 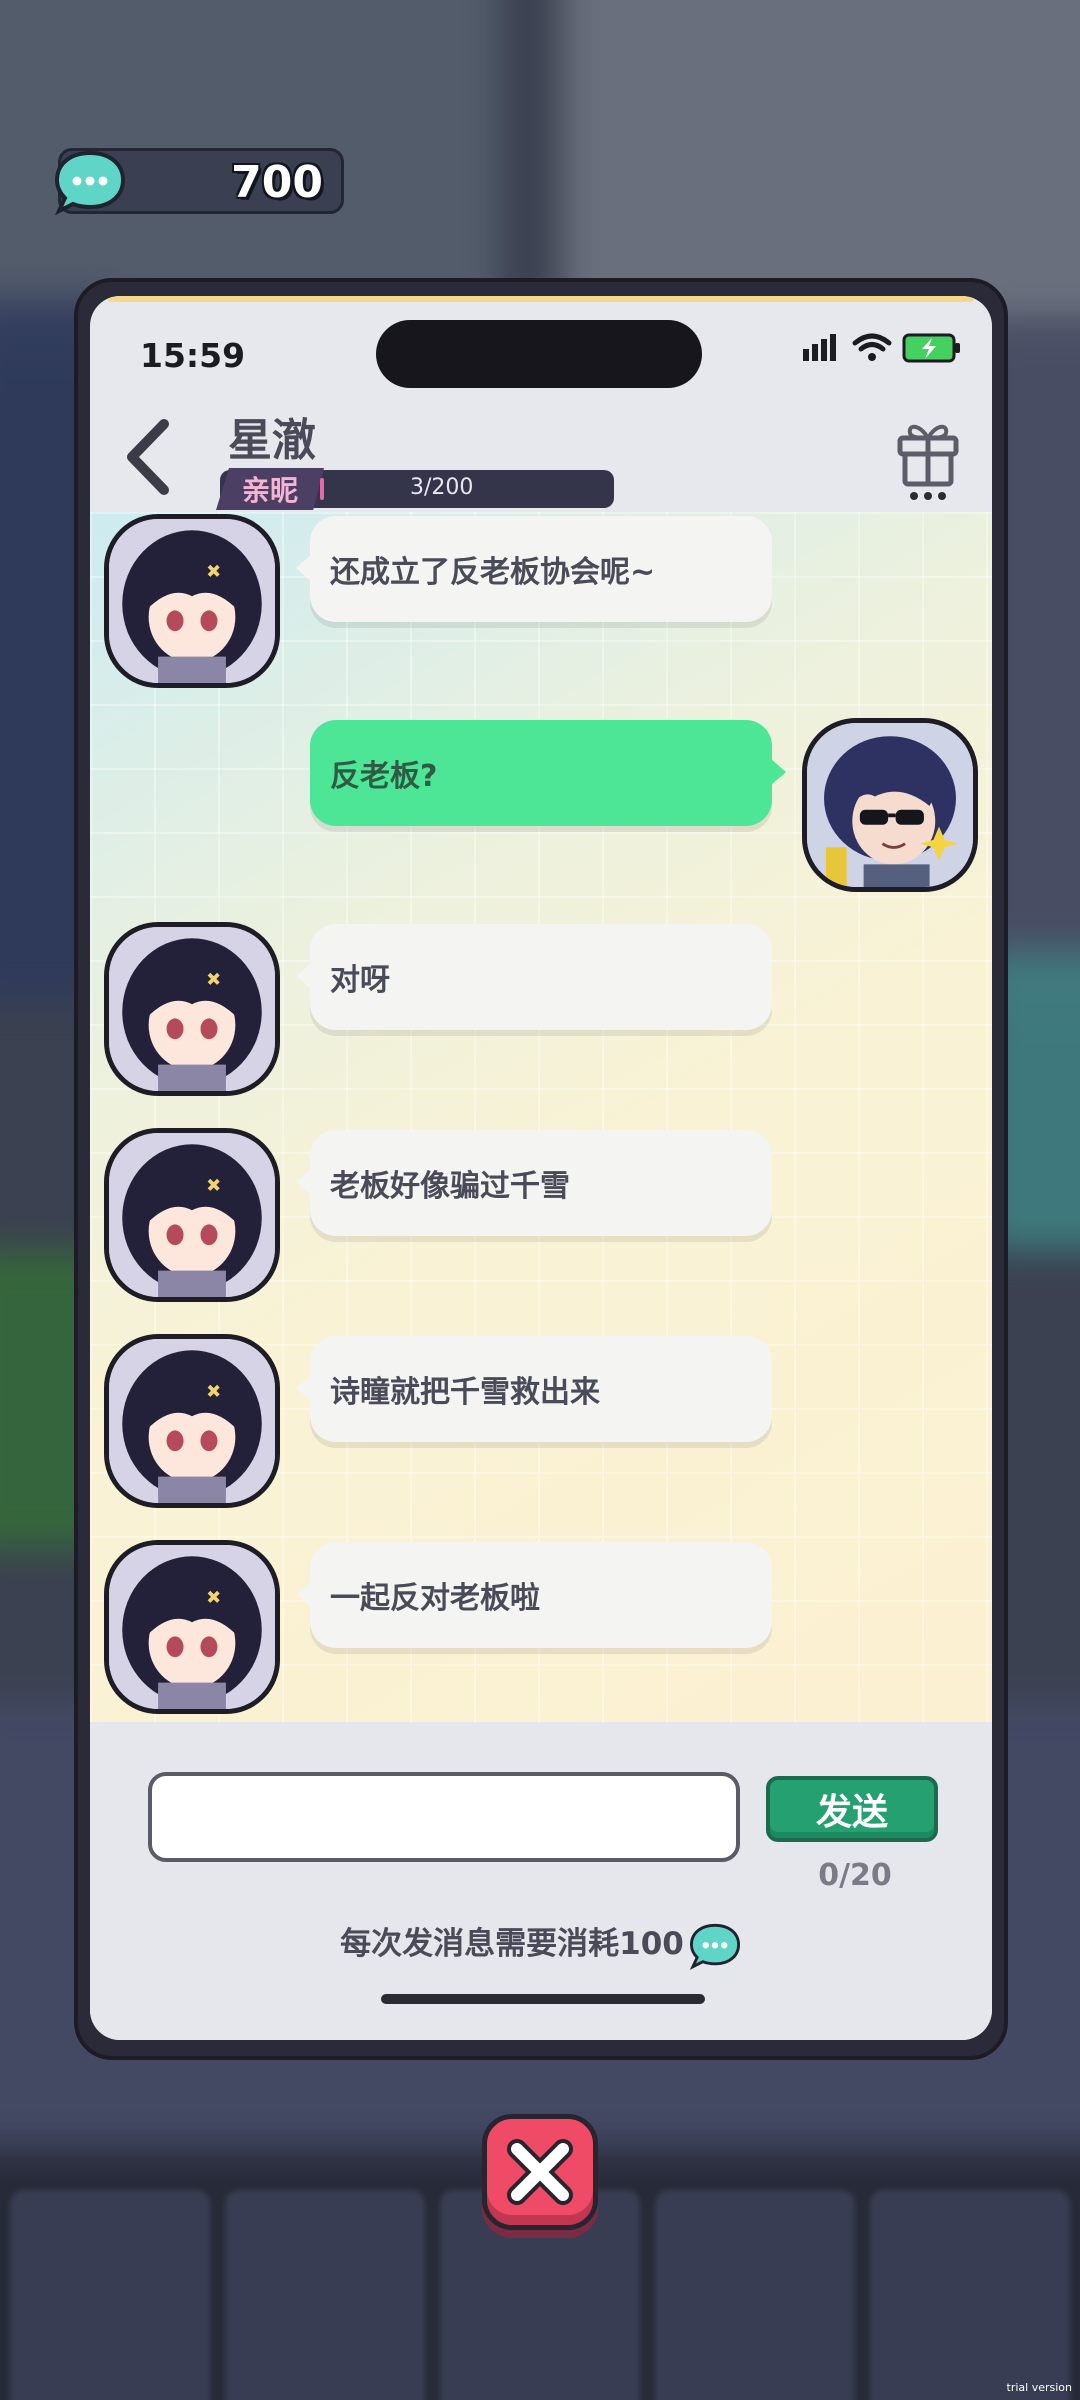 I want to click on send-button: 发送, so click(x=852, y=1809).